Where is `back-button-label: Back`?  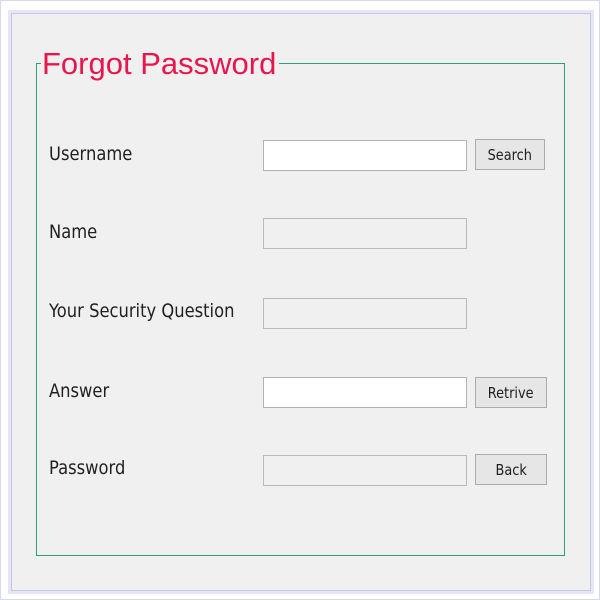 back-button-label: Back is located at coordinates (511, 469).